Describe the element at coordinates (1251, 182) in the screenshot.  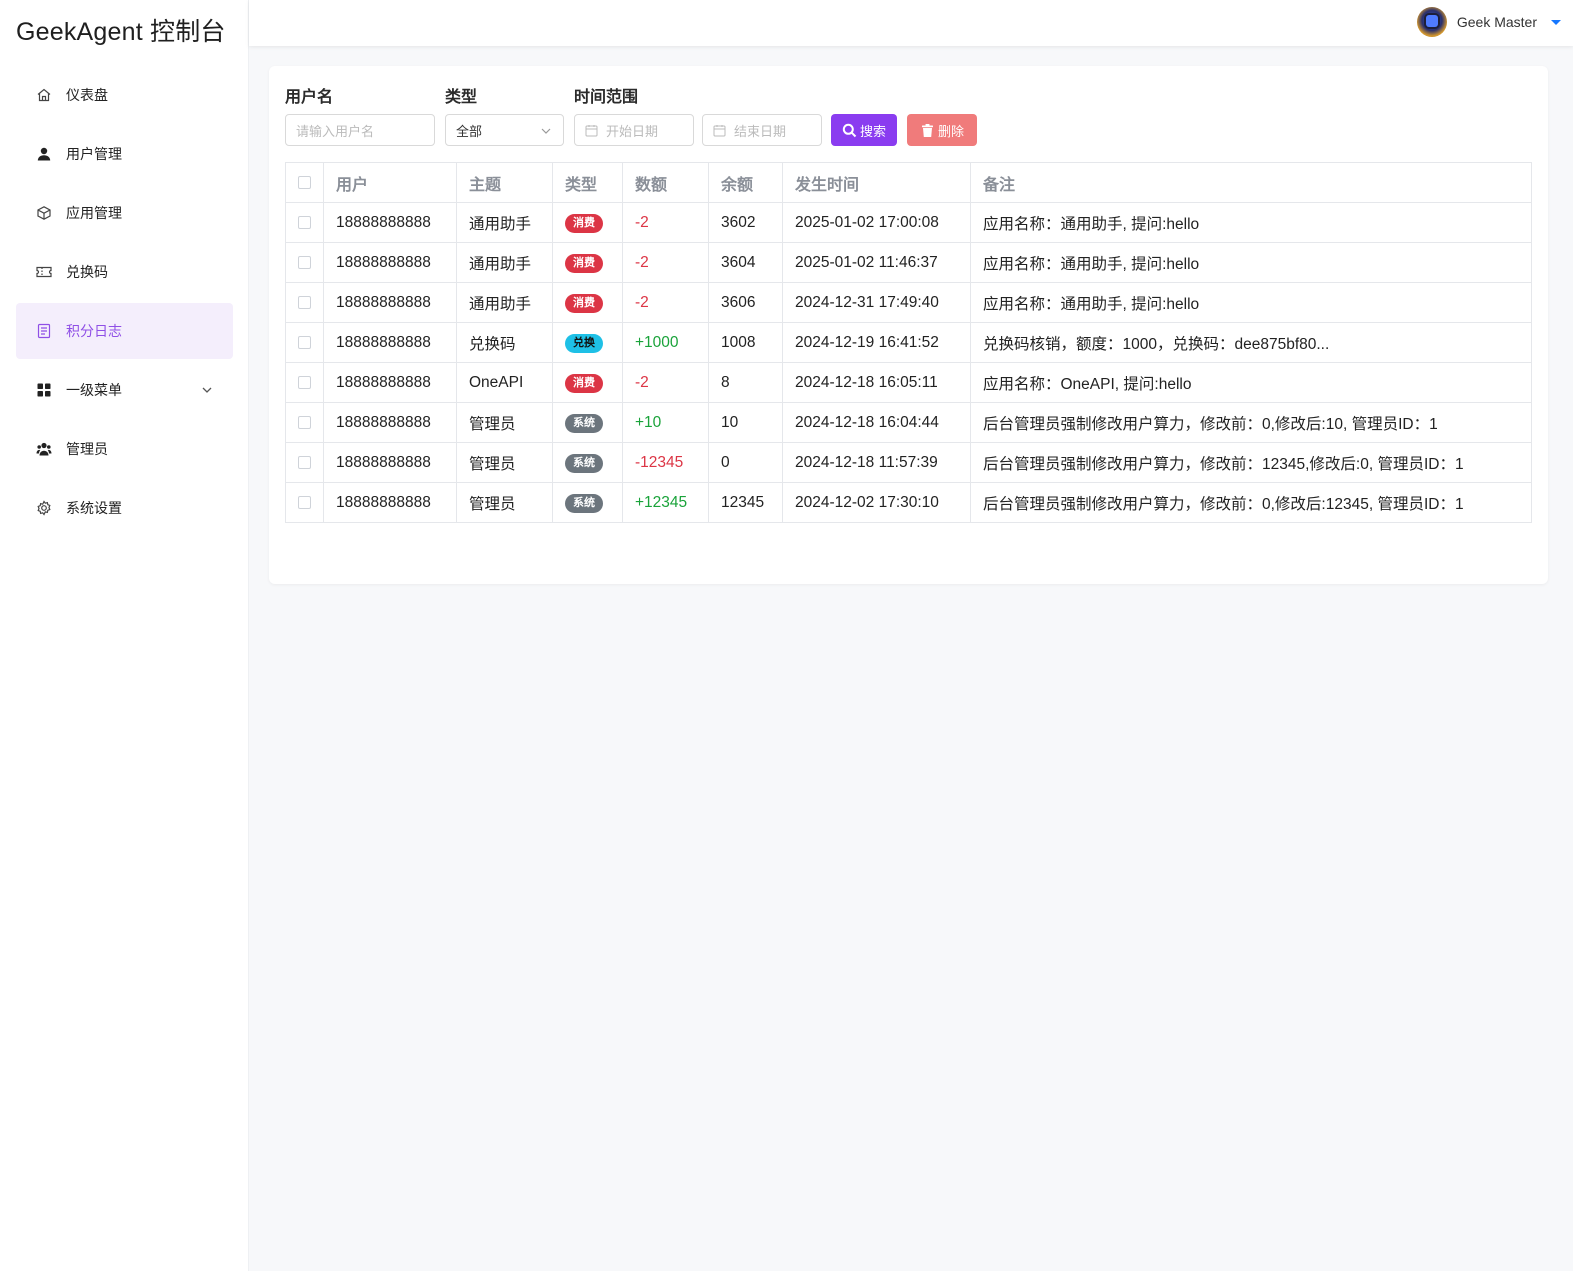
I see `column-header-remark: 备注` at that location.